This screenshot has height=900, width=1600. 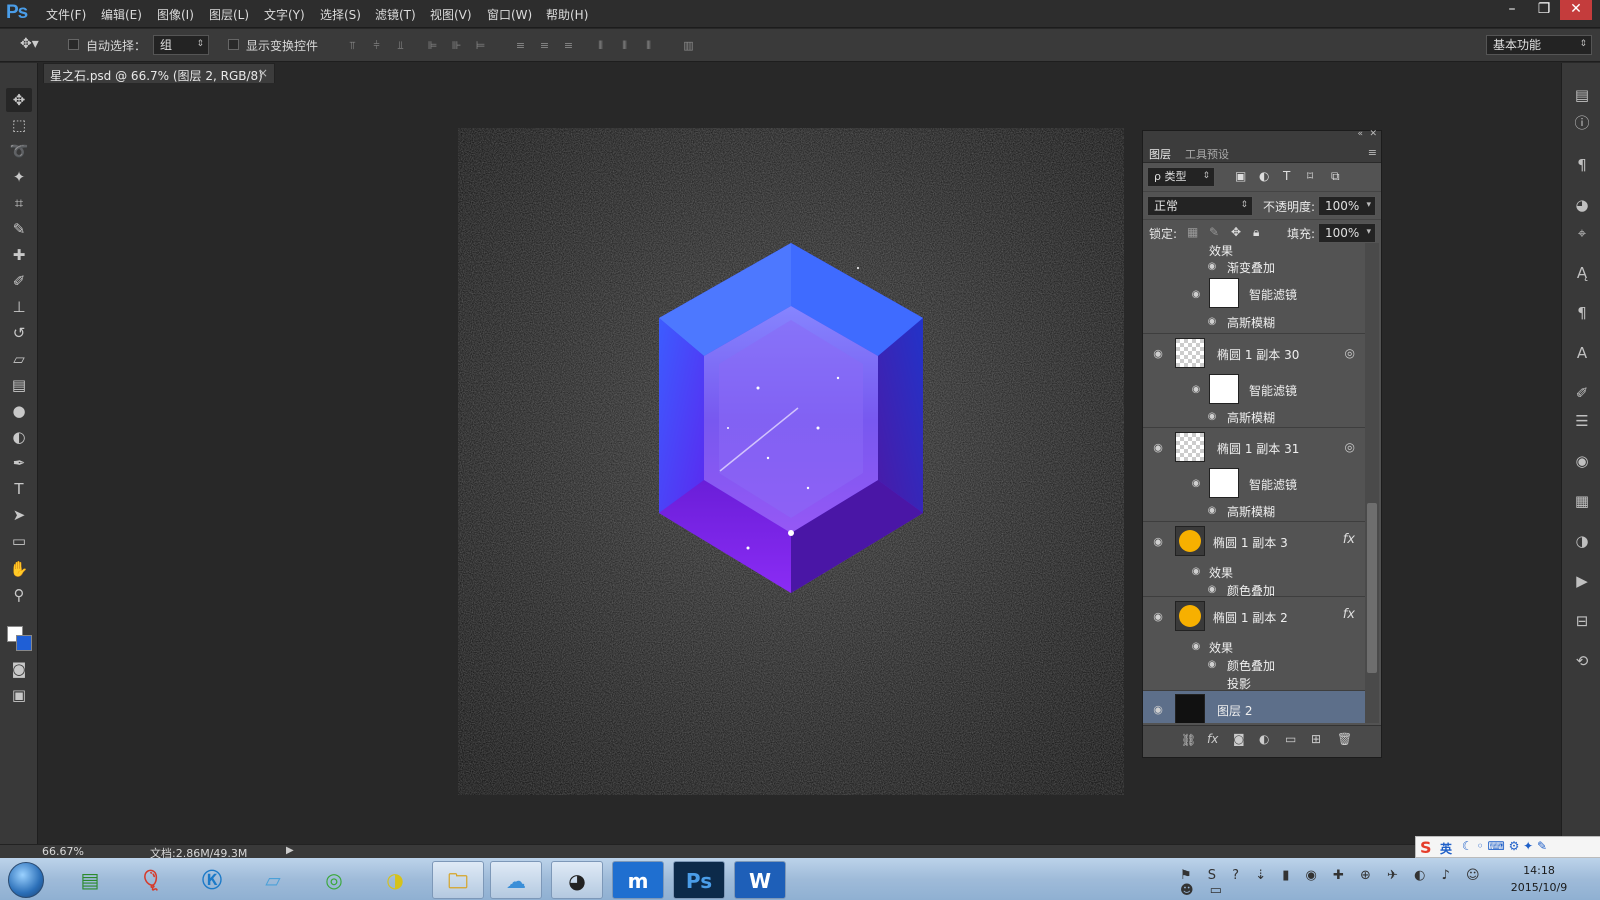 I want to click on swatches-icon: ▦, so click(x=1582, y=501).